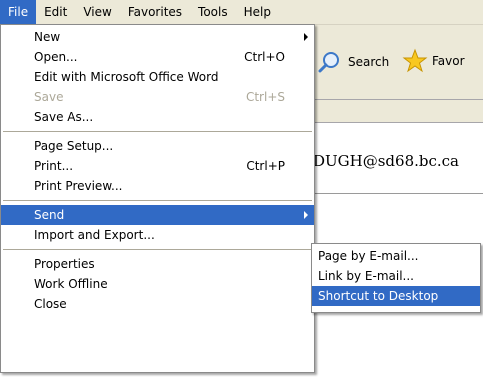 Image resolution: width=483 pixels, height=377 pixels. Describe the element at coordinates (328, 62) in the screenshot. I see `search-magnifier-icon` at that location.